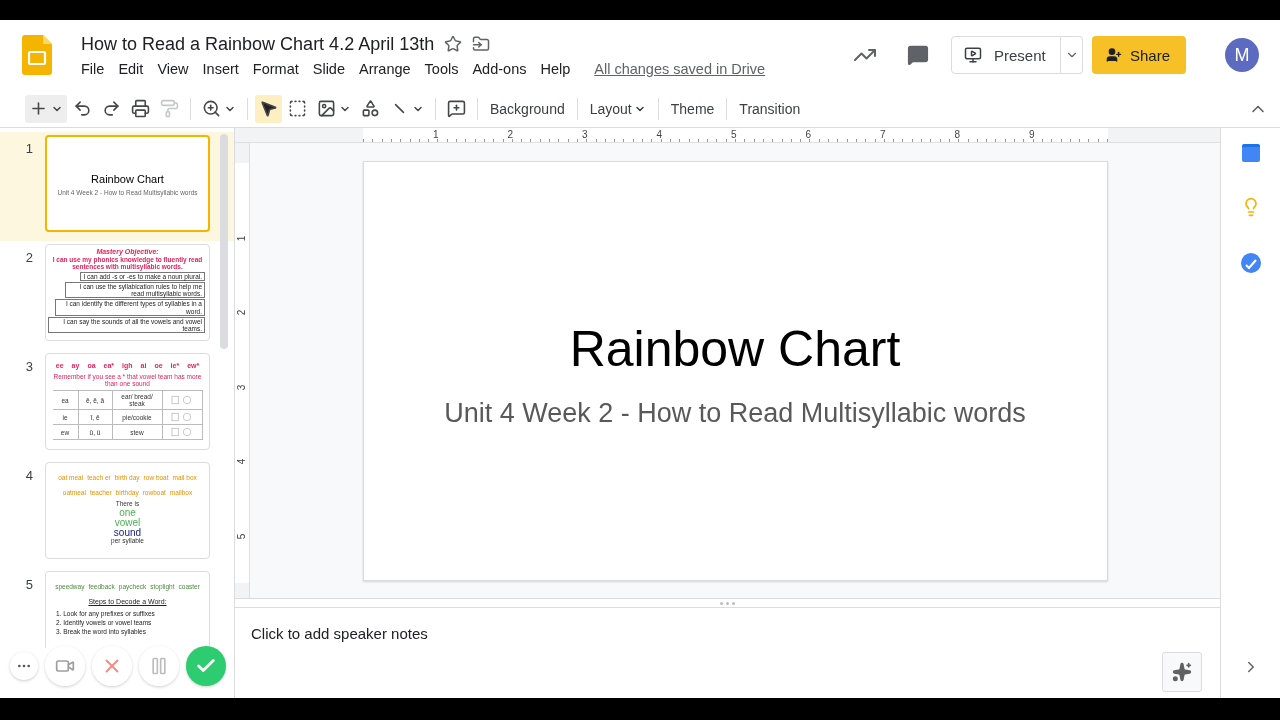  I want to click on slide-number: 5, so click(28, 584).